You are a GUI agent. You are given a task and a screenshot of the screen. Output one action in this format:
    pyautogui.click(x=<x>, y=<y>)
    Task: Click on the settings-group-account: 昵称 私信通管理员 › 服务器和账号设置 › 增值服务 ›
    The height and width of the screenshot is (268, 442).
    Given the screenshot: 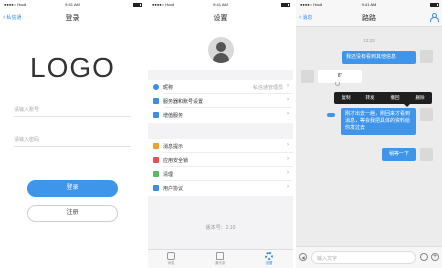 What is the action you would take?
    pyautogui.click(x=220, y=101)
    